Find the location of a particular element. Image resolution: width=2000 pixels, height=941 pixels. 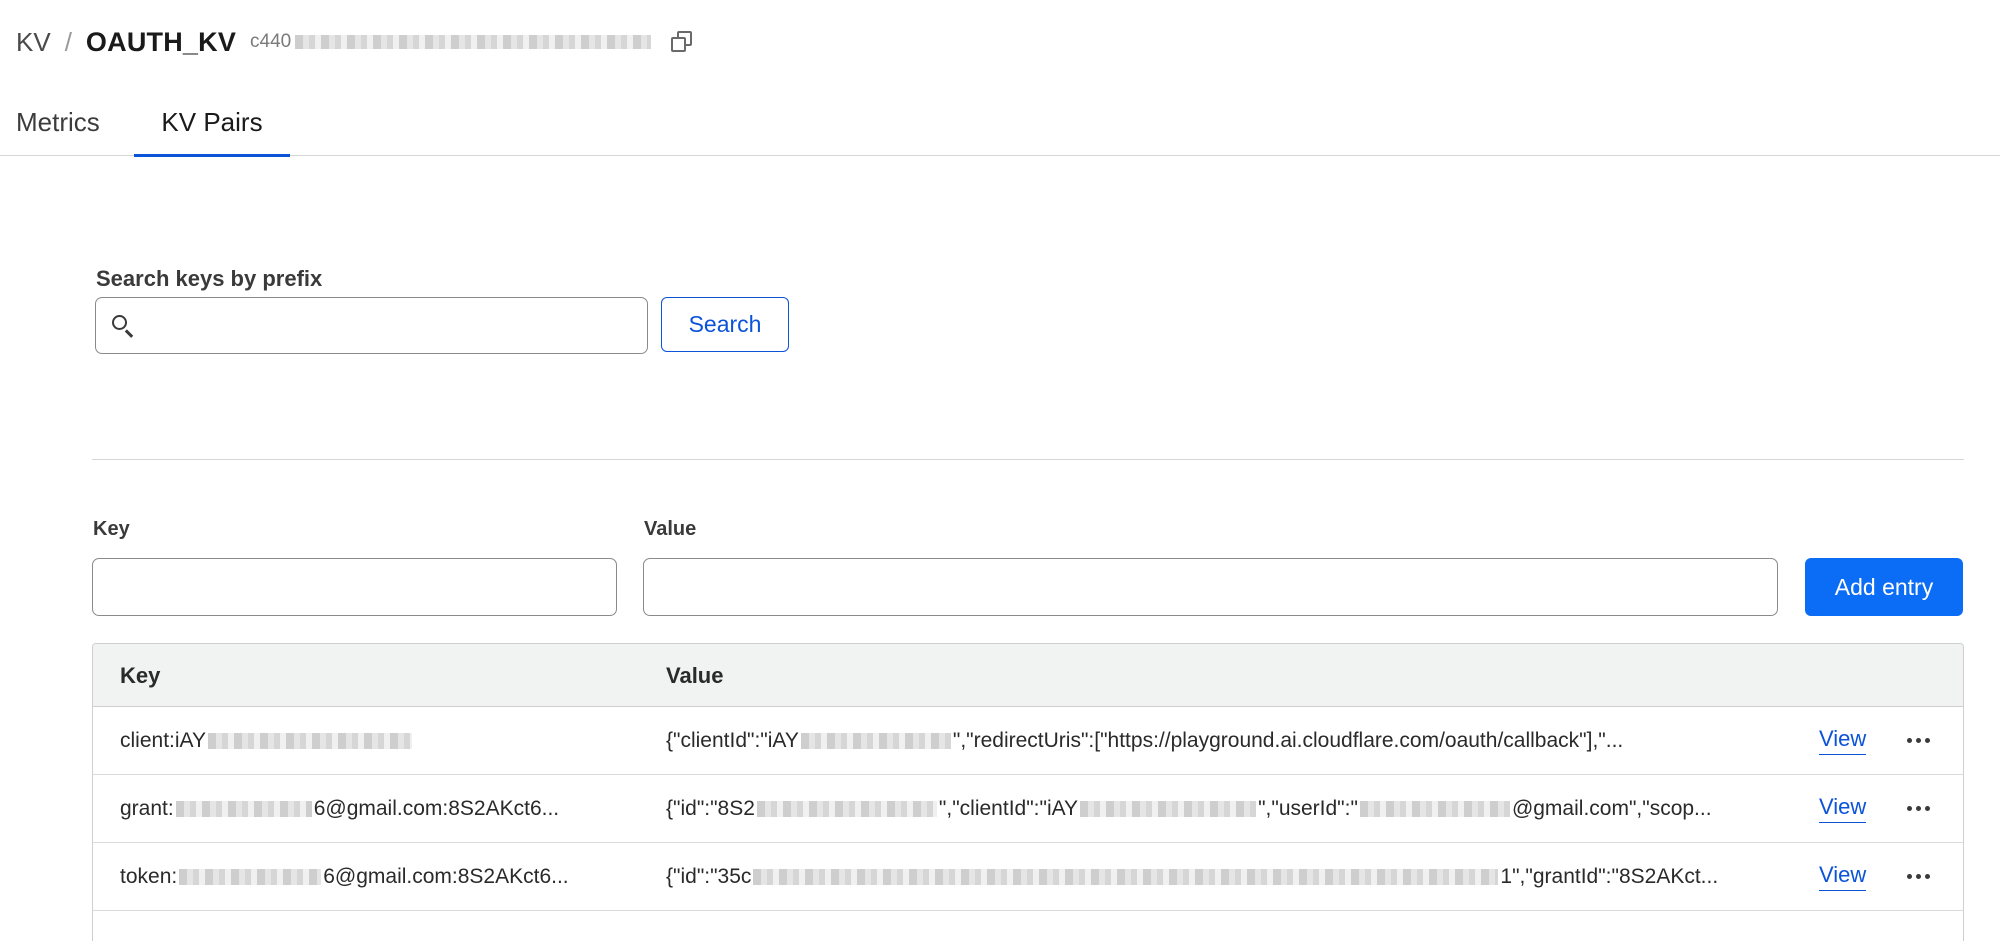

new-value-label: Value is located at coordinates (670, 529).